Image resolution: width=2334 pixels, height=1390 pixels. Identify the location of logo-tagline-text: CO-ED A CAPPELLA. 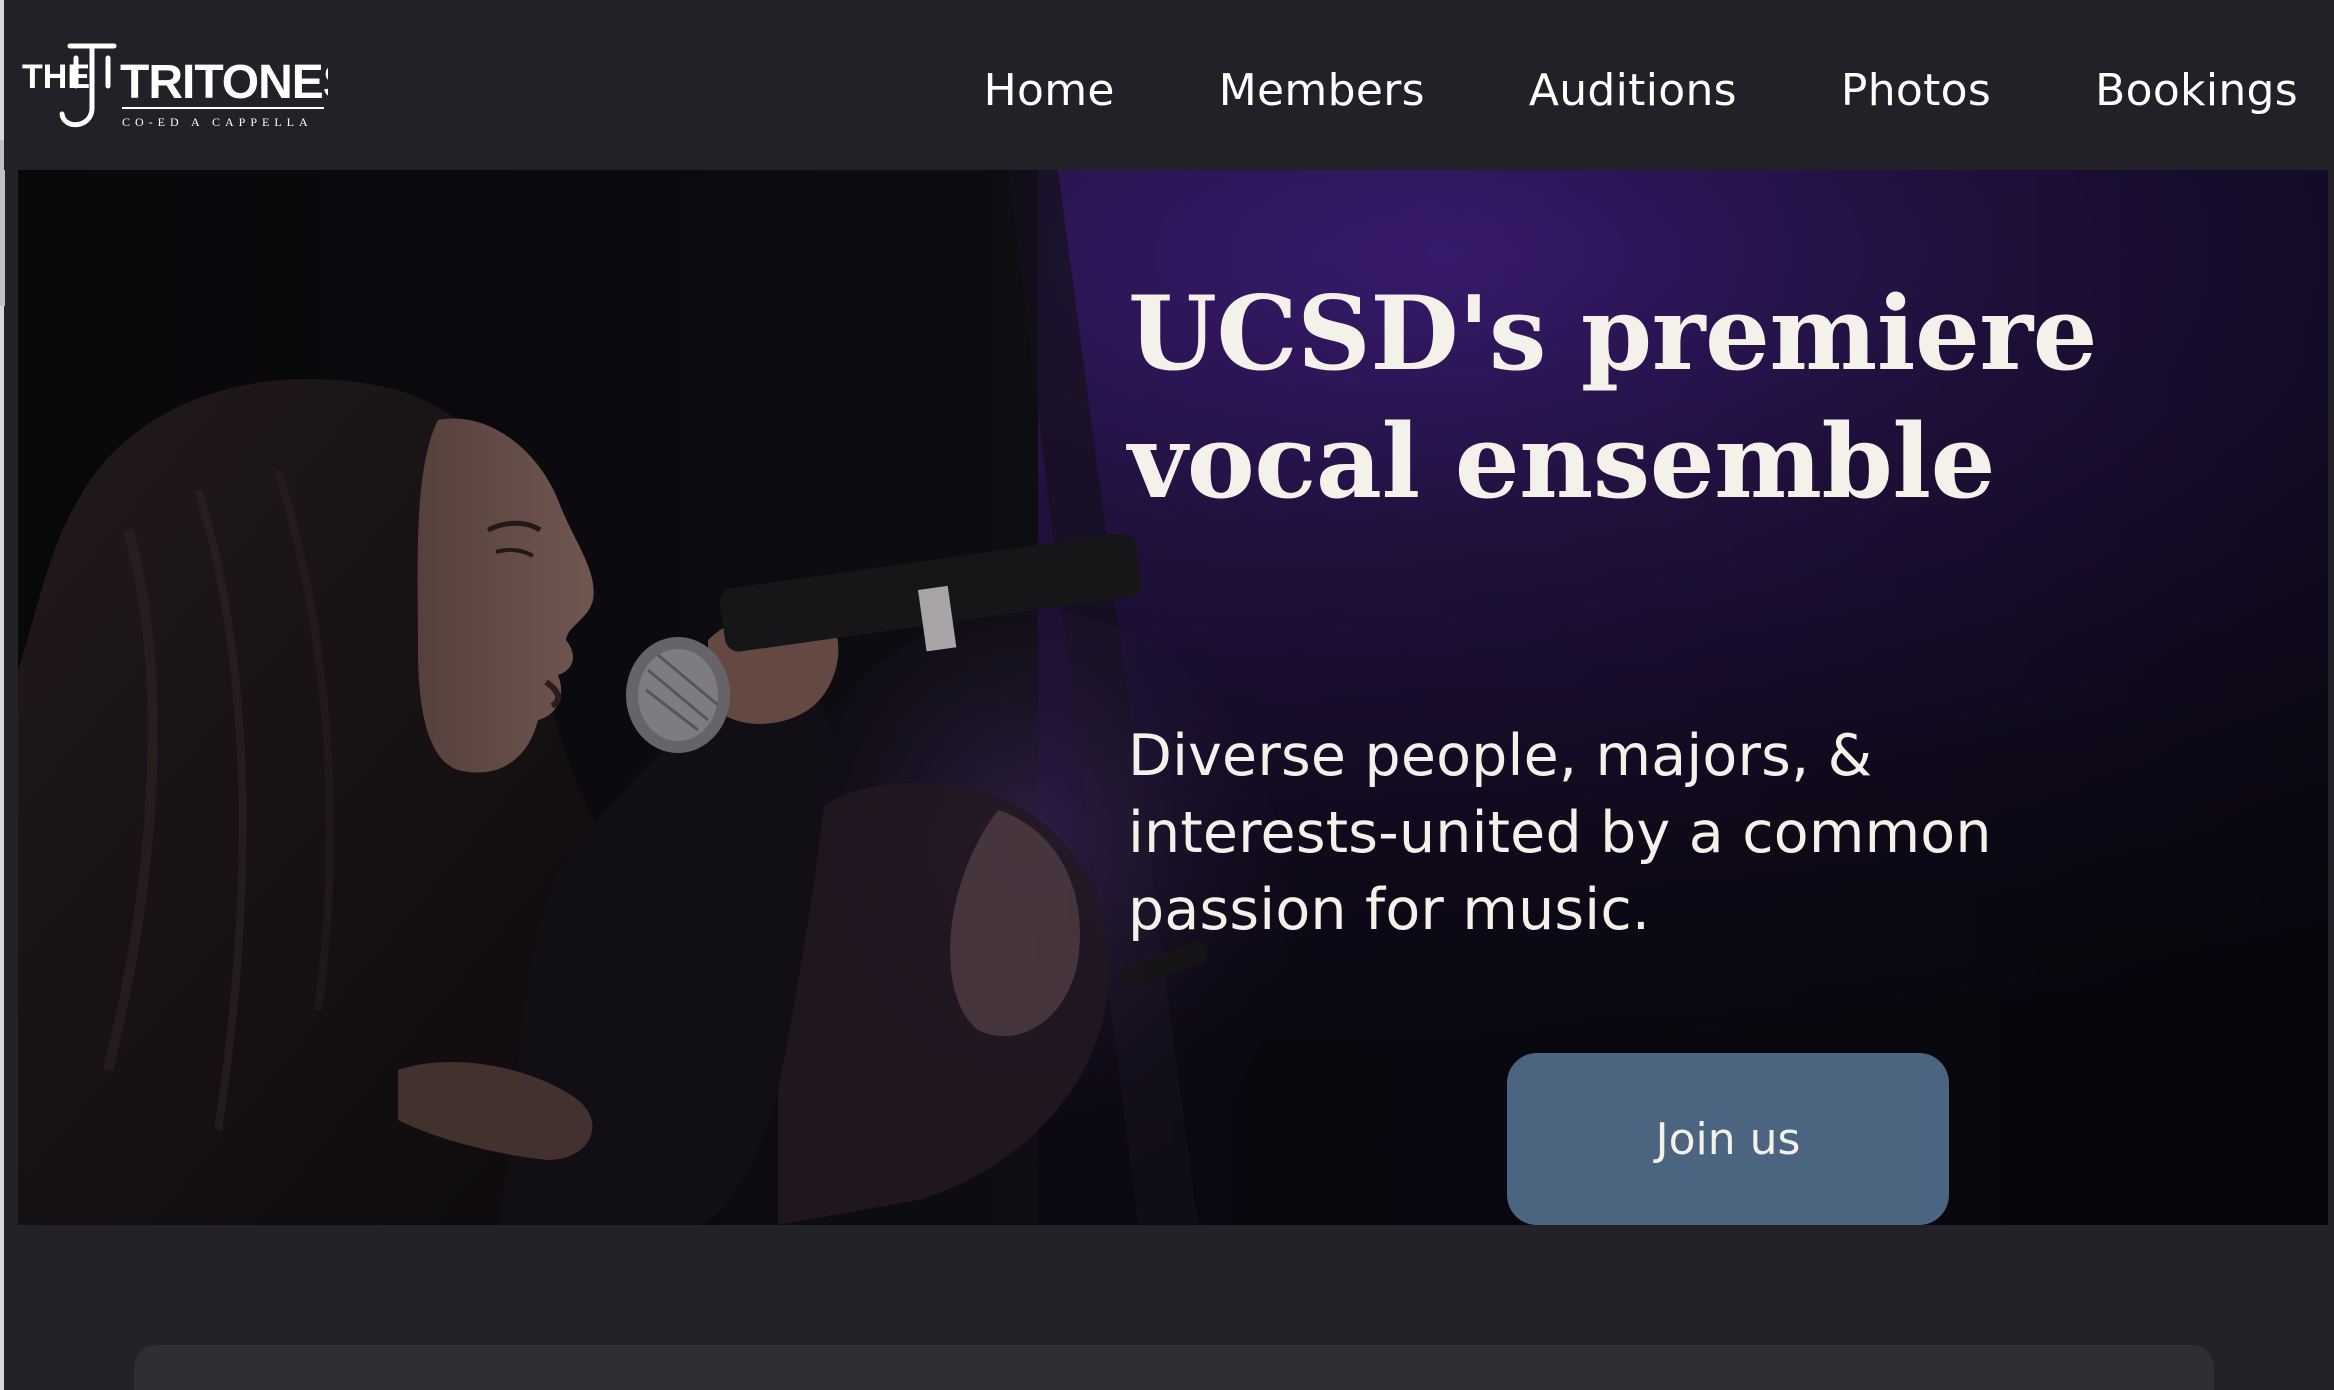
(217, 122).